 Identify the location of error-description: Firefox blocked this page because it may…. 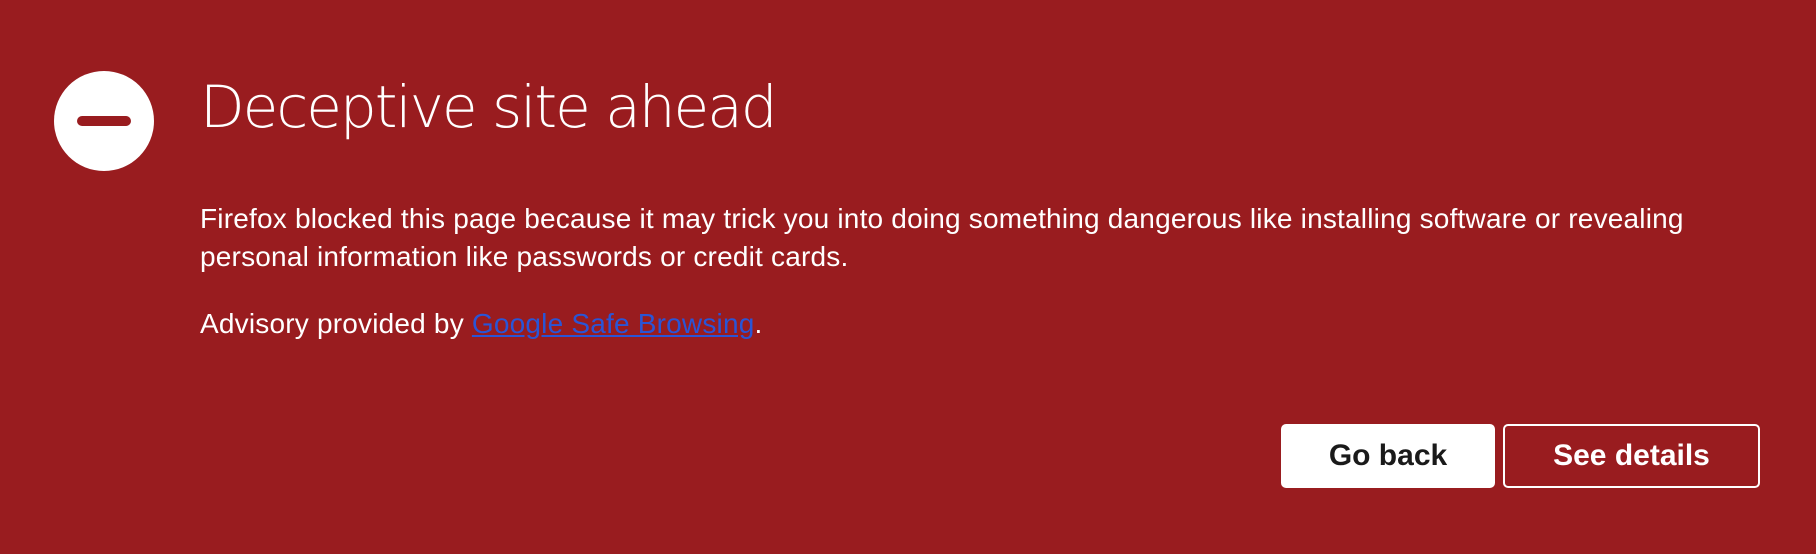
(942, 237).